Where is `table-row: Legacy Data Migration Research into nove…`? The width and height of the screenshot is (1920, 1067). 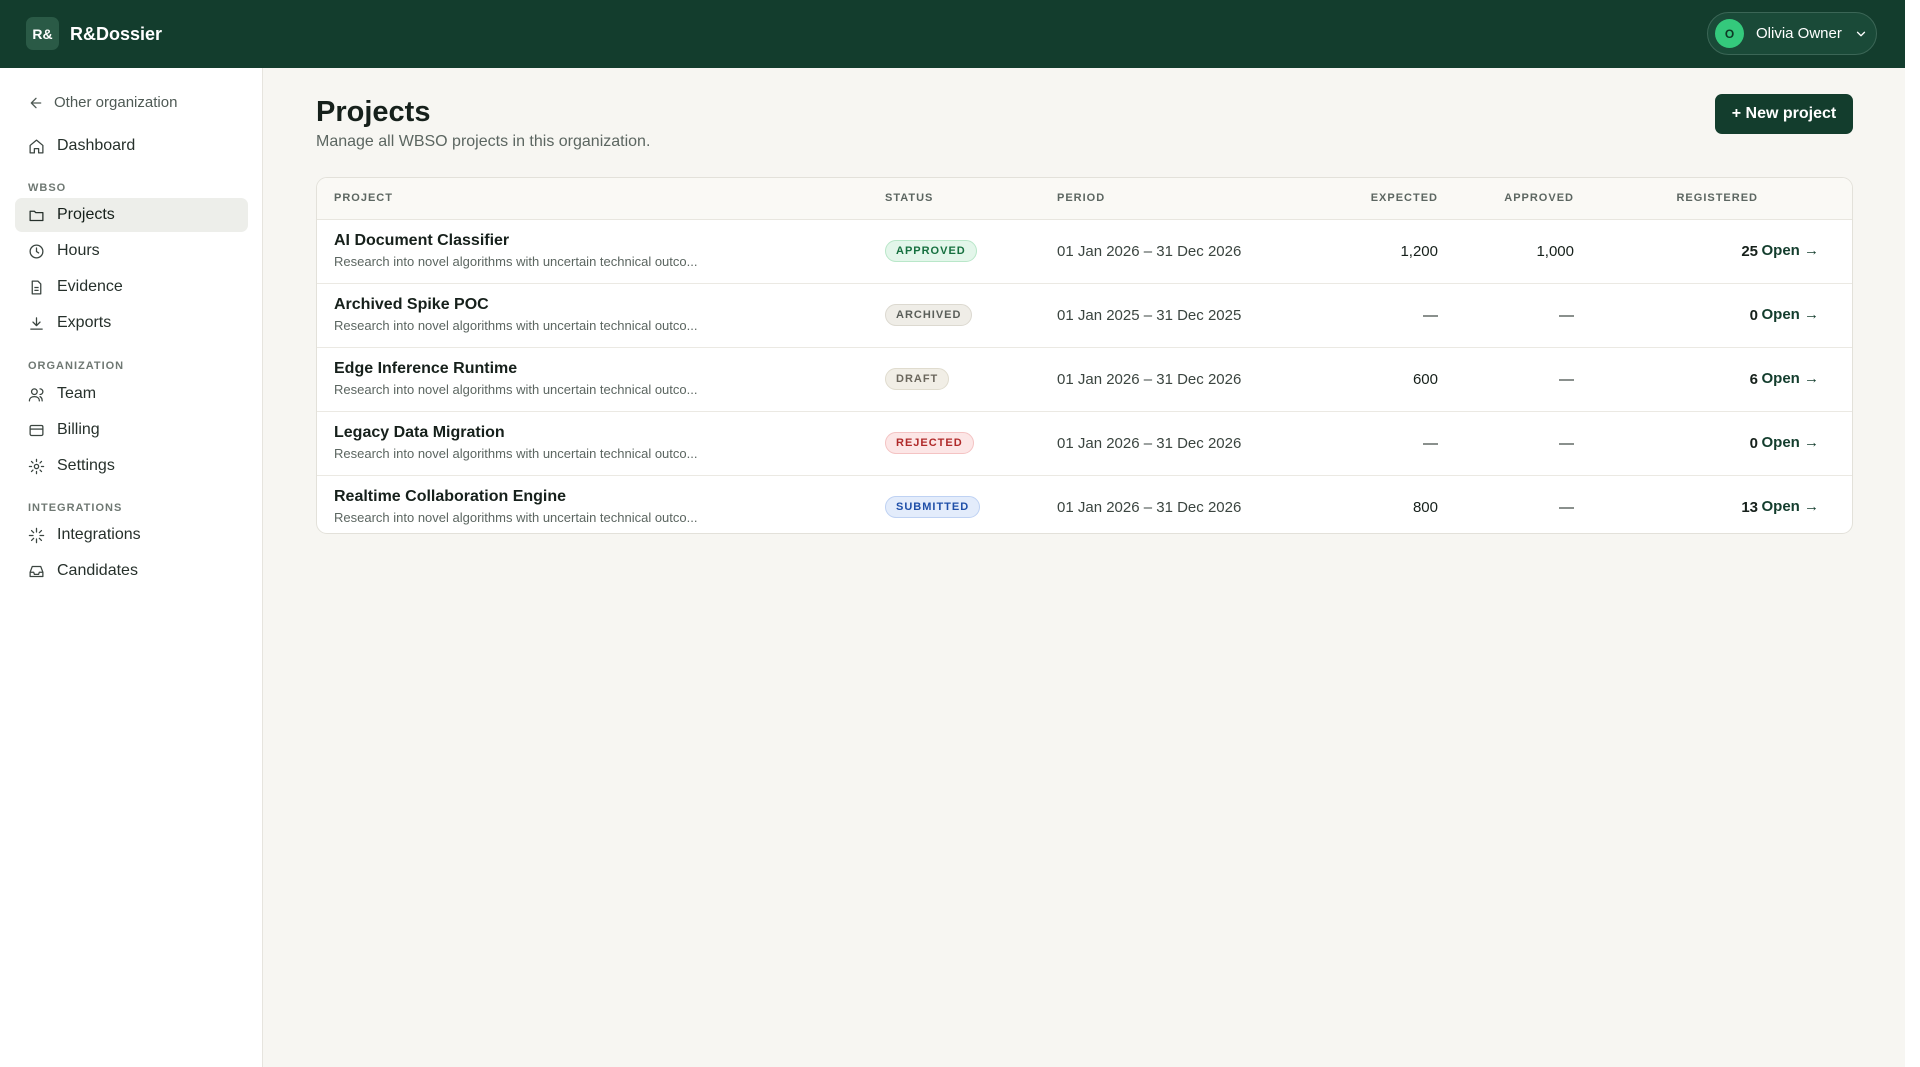 table-row: Legacy Data Migration Research into nove… is located at coordinates (1084, 444).